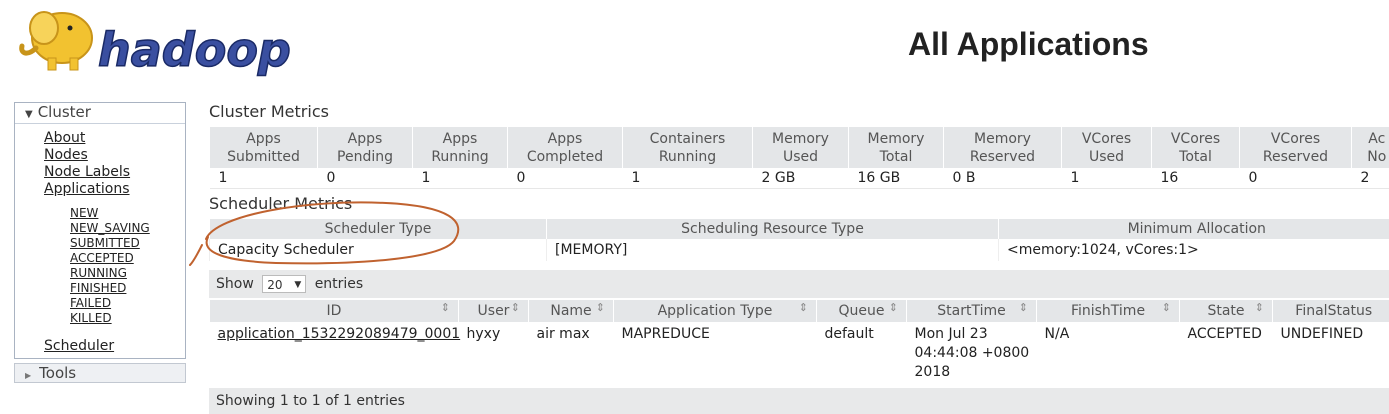 This screenshot has width=1389, height=414. I want to click on nav-link-state-submitted: SUBMITTED, so click(127, 243).